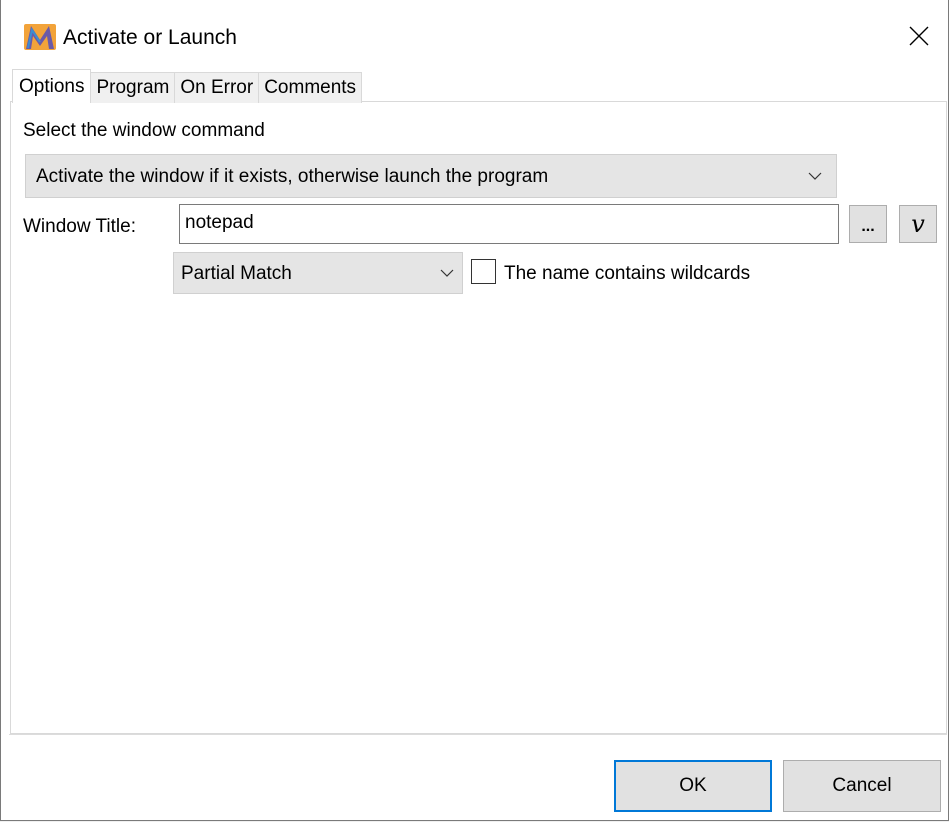  I want to click on close-icon, so click(919, 36).